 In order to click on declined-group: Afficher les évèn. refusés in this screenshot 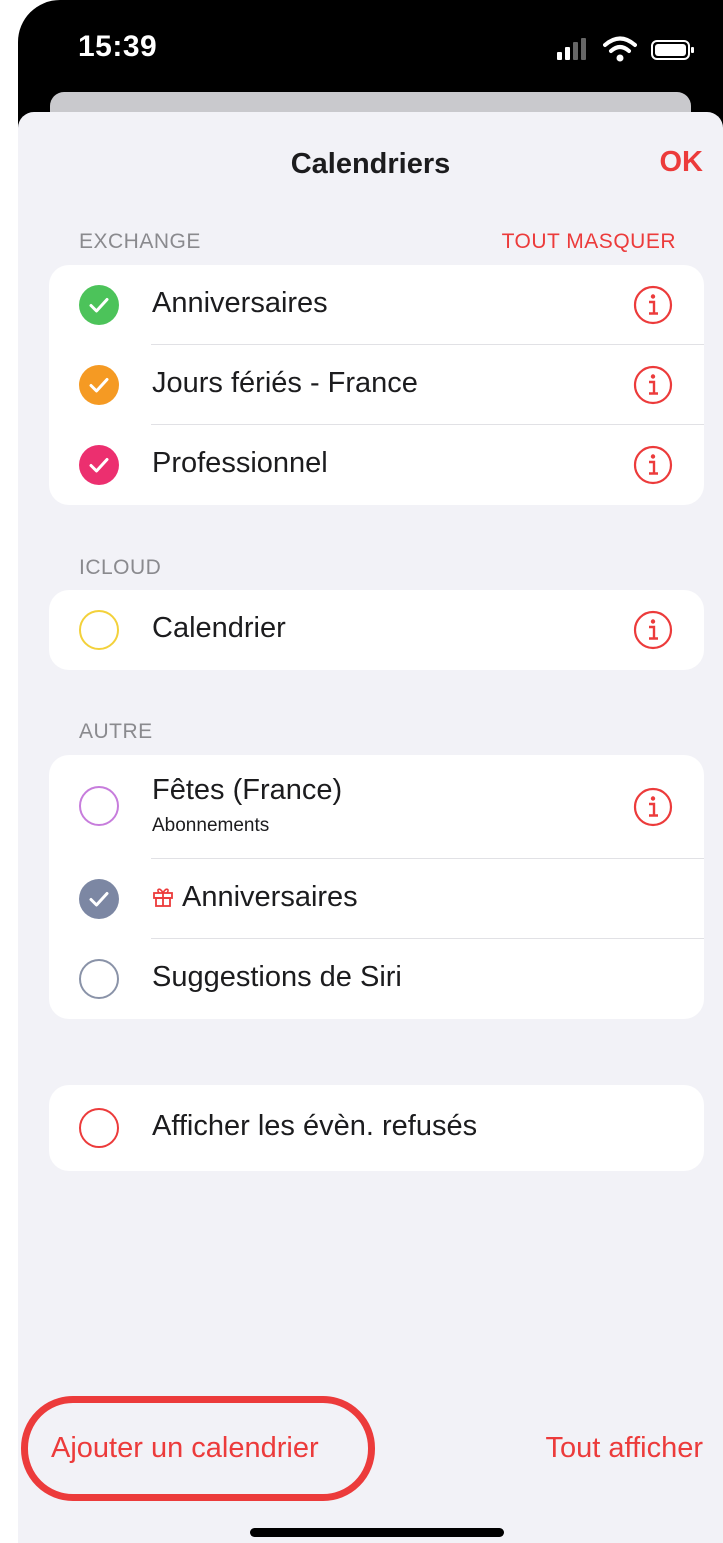, I will do `click(376, 1128)`.